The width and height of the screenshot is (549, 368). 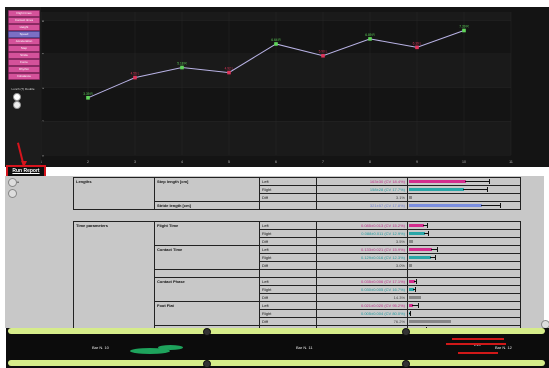 I want to click on parameter-cell: Contact Phase, so click(x=207, y=289).